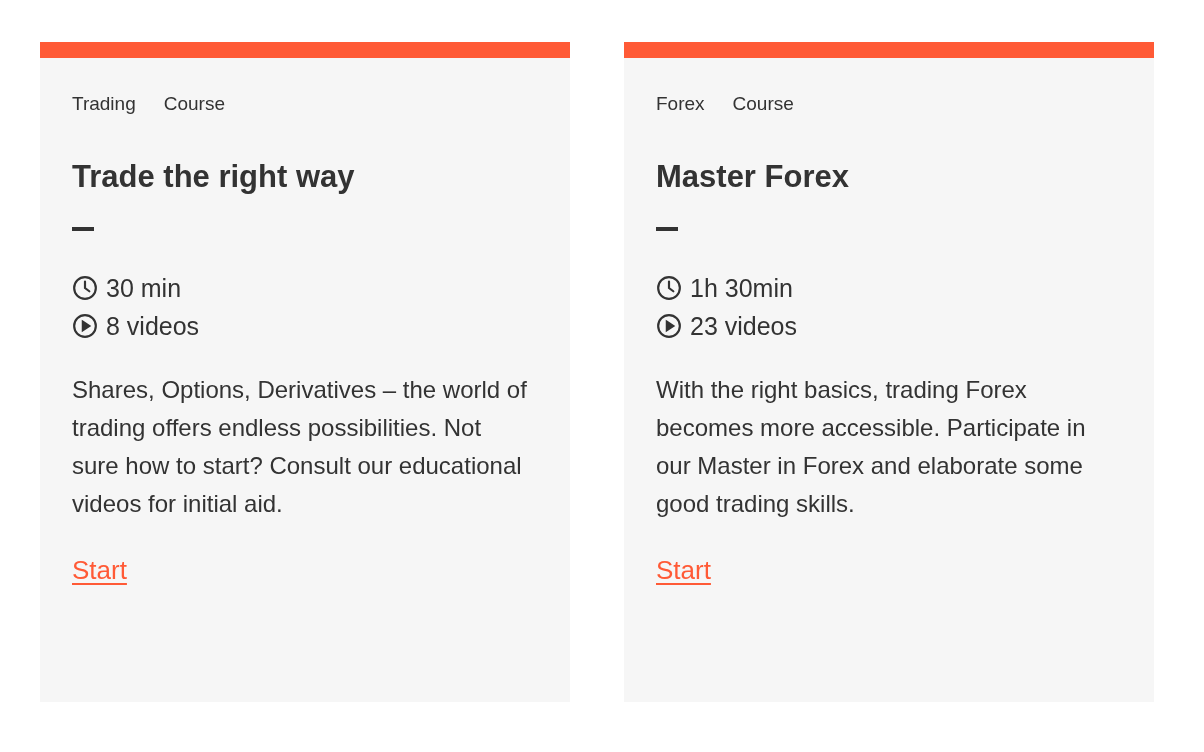 The width and height of the screenshot is (1204, 752). What do you see at coordinates (752, 176) in the screenshot?
I see `course-title: Master Forex` at bounding box center [752, 176].